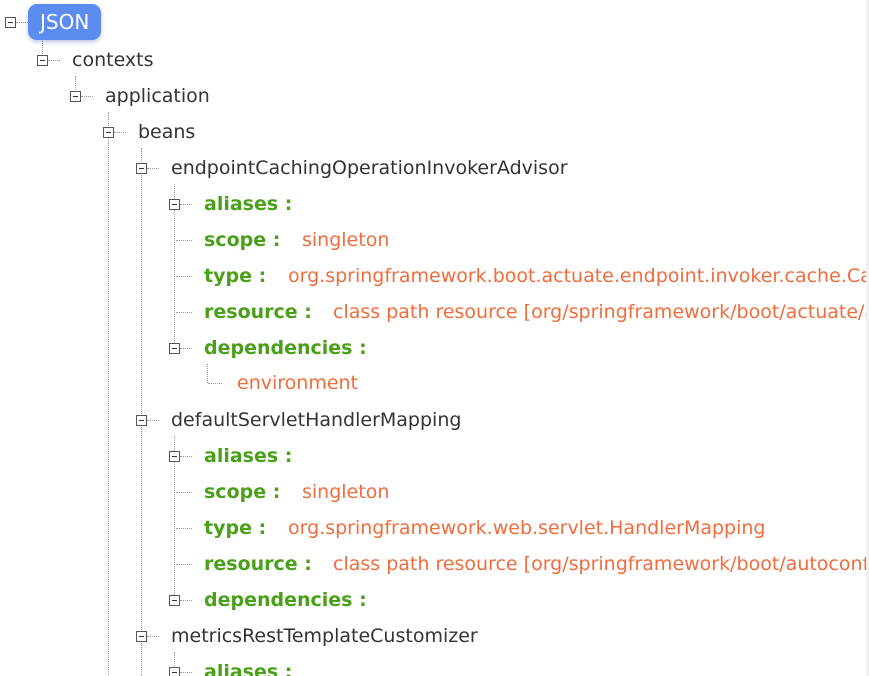 Image resolution: width=869 pixels, height=676 pixels. I want to click on node-label: beans, so click(167, 132).